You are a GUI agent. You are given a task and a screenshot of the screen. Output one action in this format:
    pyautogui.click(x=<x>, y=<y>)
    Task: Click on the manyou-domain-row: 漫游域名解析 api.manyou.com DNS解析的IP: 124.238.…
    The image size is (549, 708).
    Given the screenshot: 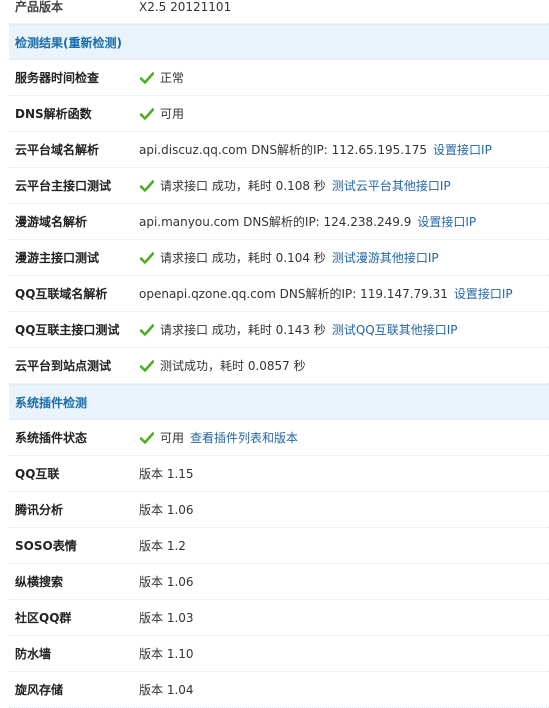 What is the action you would take?
    pyautogui.click(x=279, y=222)
    